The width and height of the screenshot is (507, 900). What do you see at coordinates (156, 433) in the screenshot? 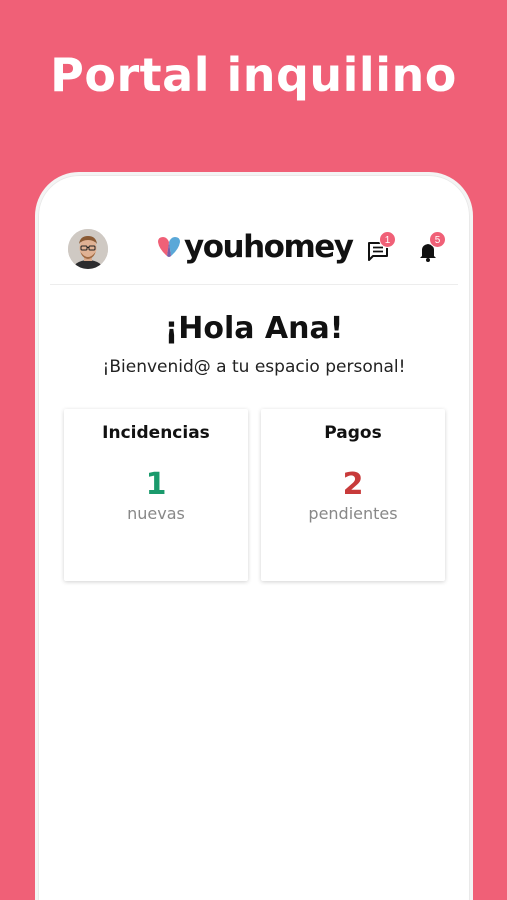
I see `card-title: Incidencias` at bounding box center [156, 433].